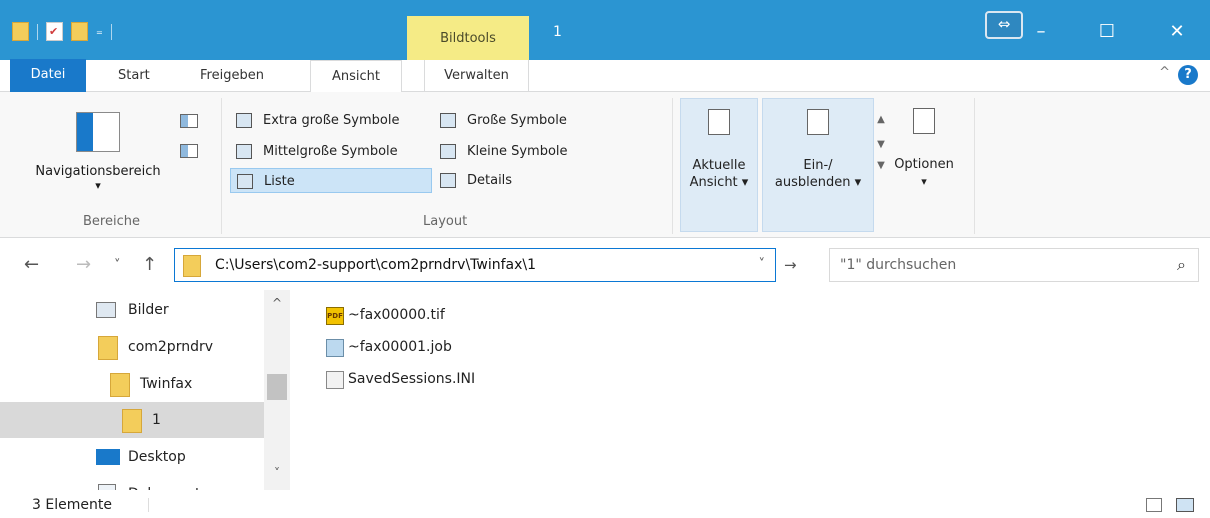  I want to click on layout-extra-large-icons: Extra große Symbole, so click(335, 120).